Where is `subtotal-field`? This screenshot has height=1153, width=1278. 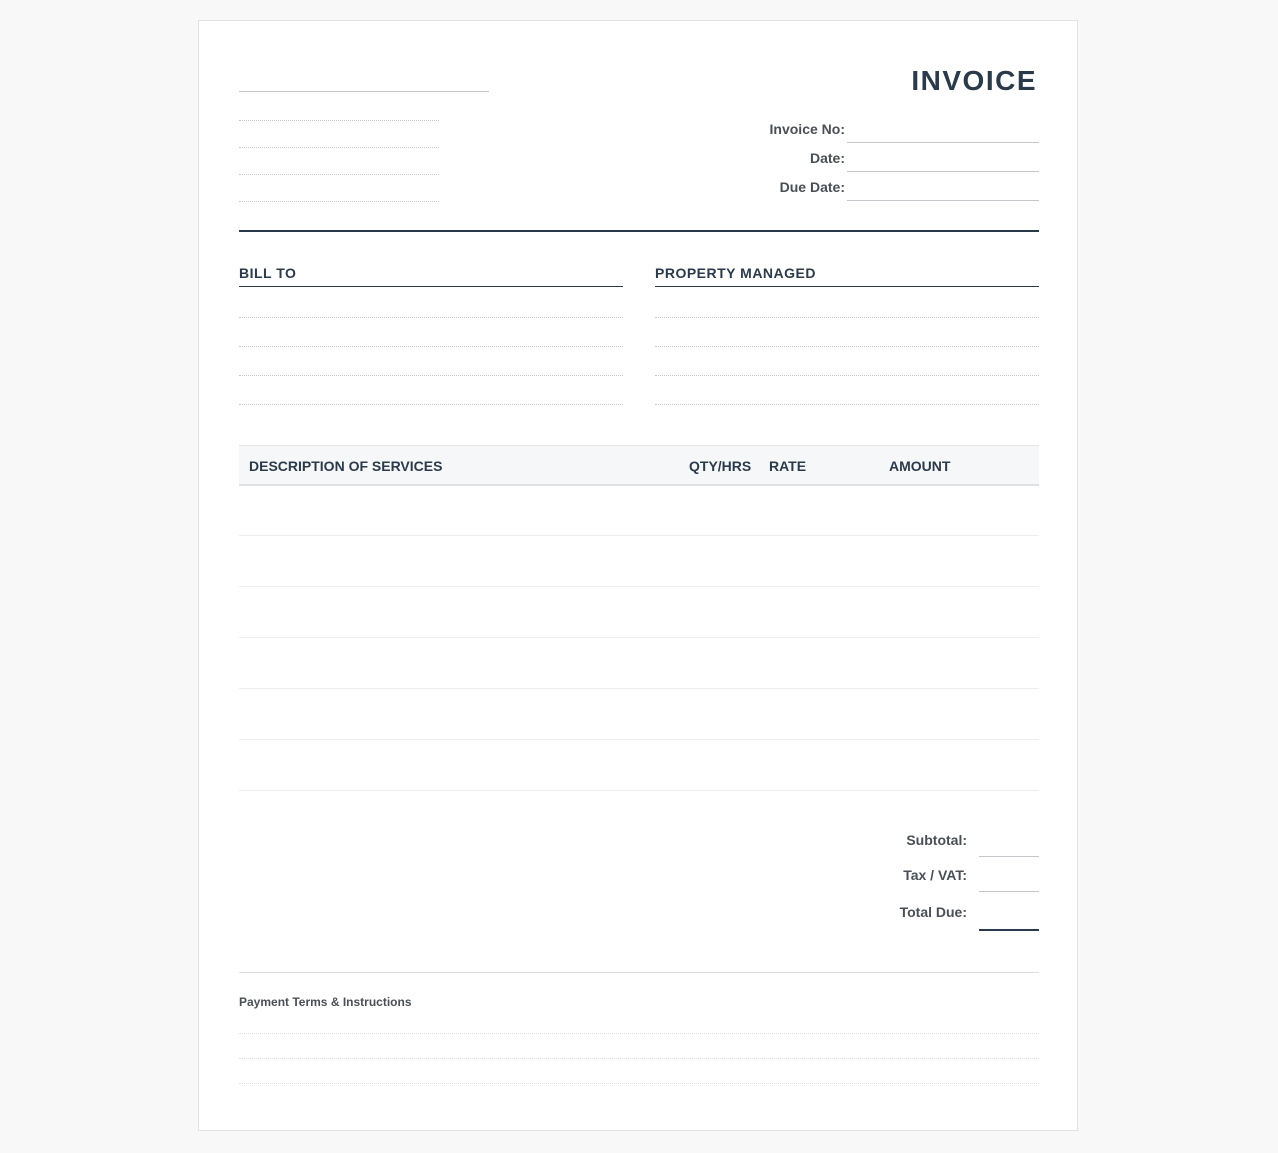
subtotal-field is located at coordinates (1009, 856).